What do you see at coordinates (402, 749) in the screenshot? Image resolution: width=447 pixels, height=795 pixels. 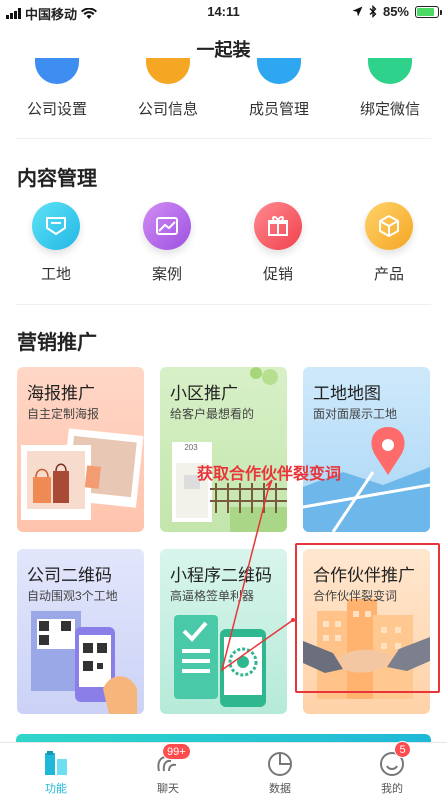 I see `mine-notification-badge: 5` at bounding box center [402, 749].